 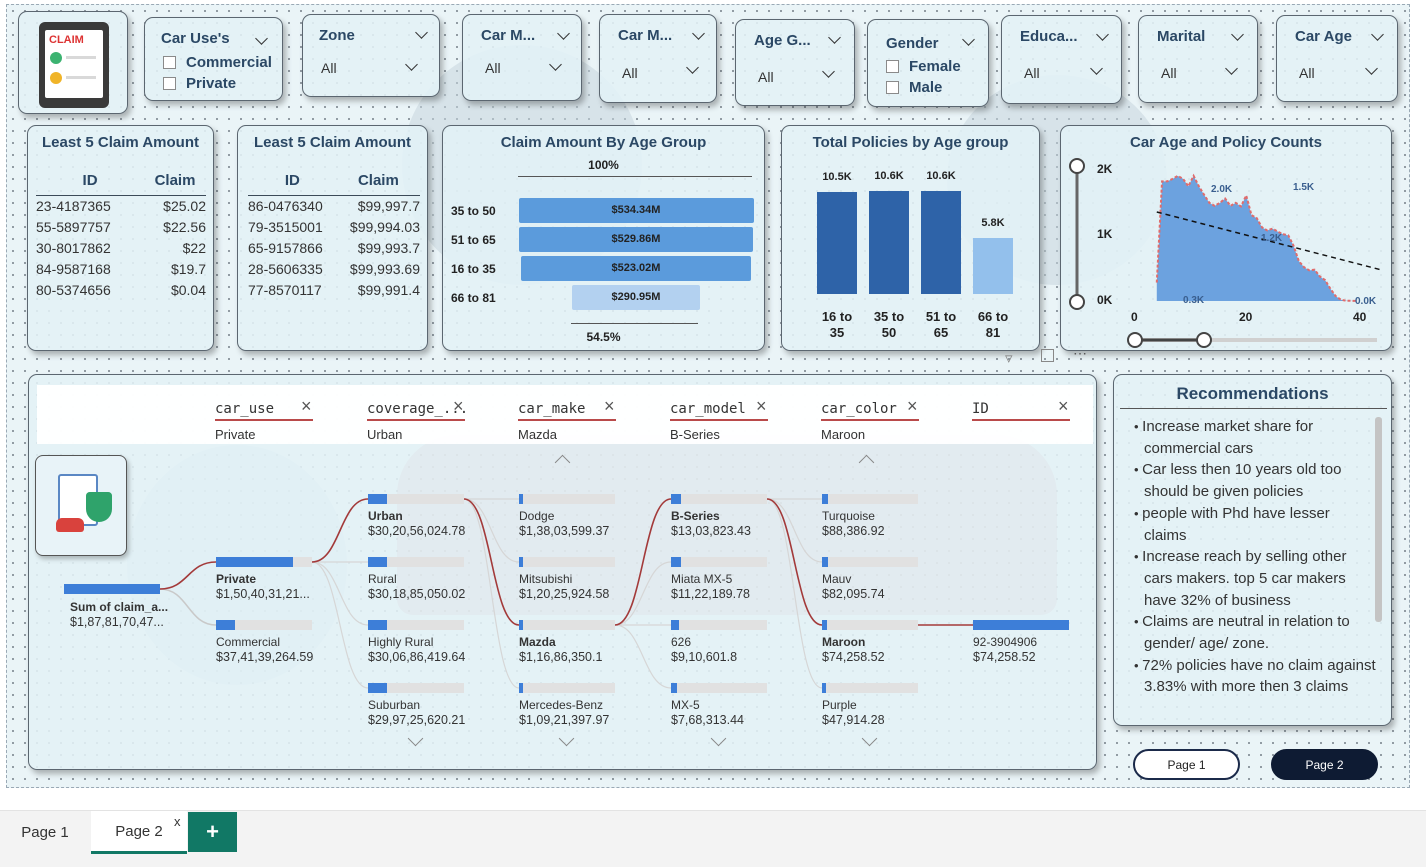 I want to click on marital-slicer: Marital All, so click(x=1198, y=59).